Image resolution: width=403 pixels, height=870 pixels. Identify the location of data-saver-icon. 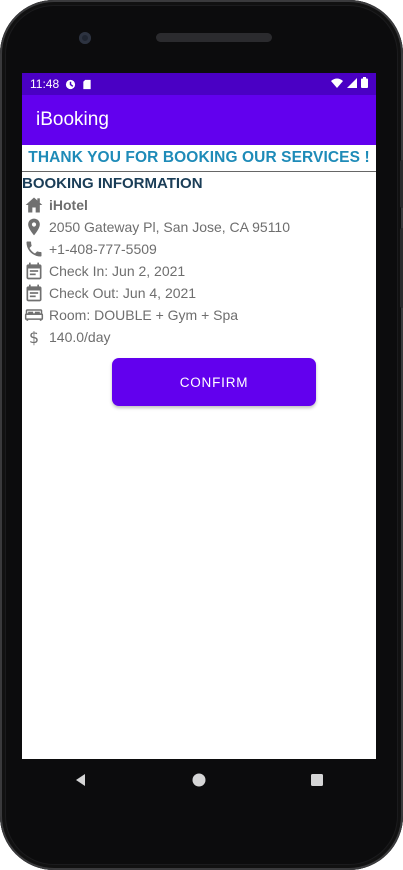
(70, 84).